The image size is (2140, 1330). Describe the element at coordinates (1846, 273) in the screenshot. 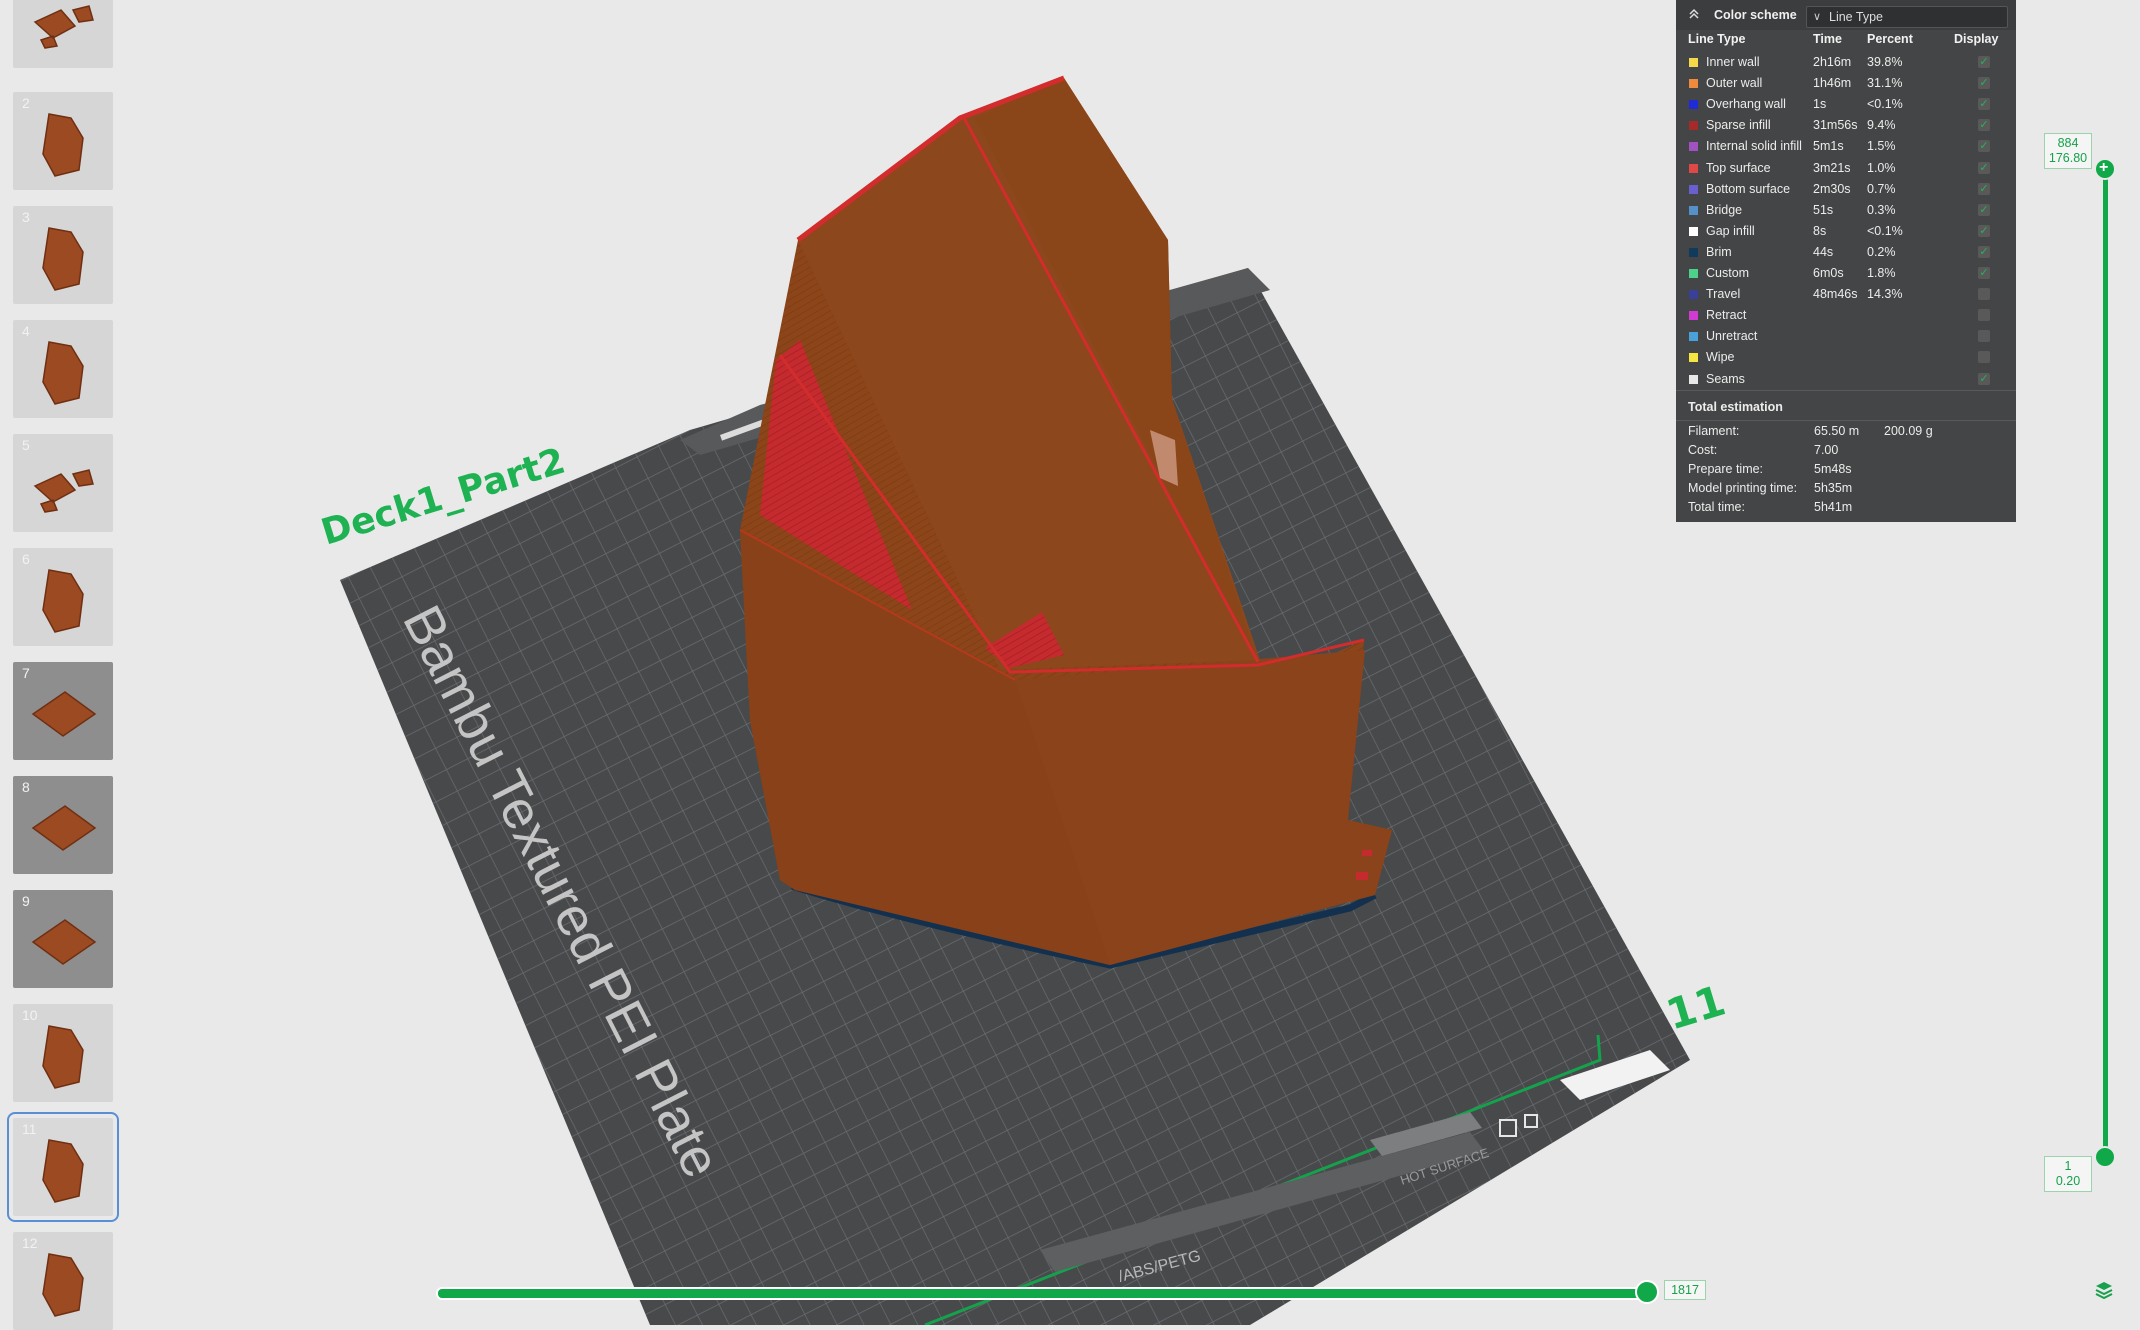

I see `line-type-row: Custom 6m0s 1.8% ✓` at that location.